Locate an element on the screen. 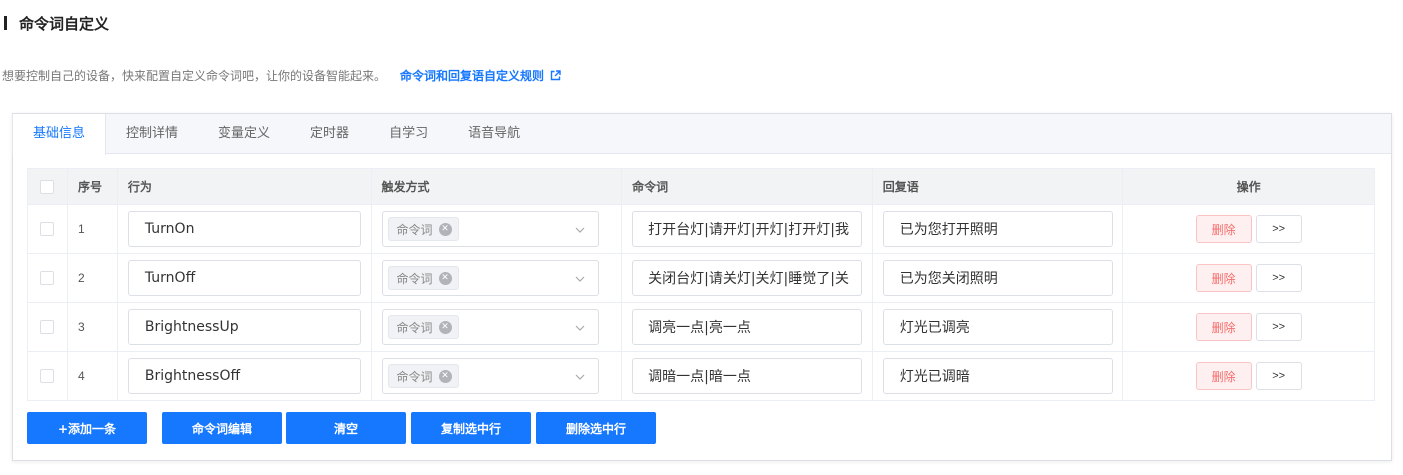 The image size is (1403, 475). delete-selected-button: 删除选中行 is located at coordinates (596, 428).